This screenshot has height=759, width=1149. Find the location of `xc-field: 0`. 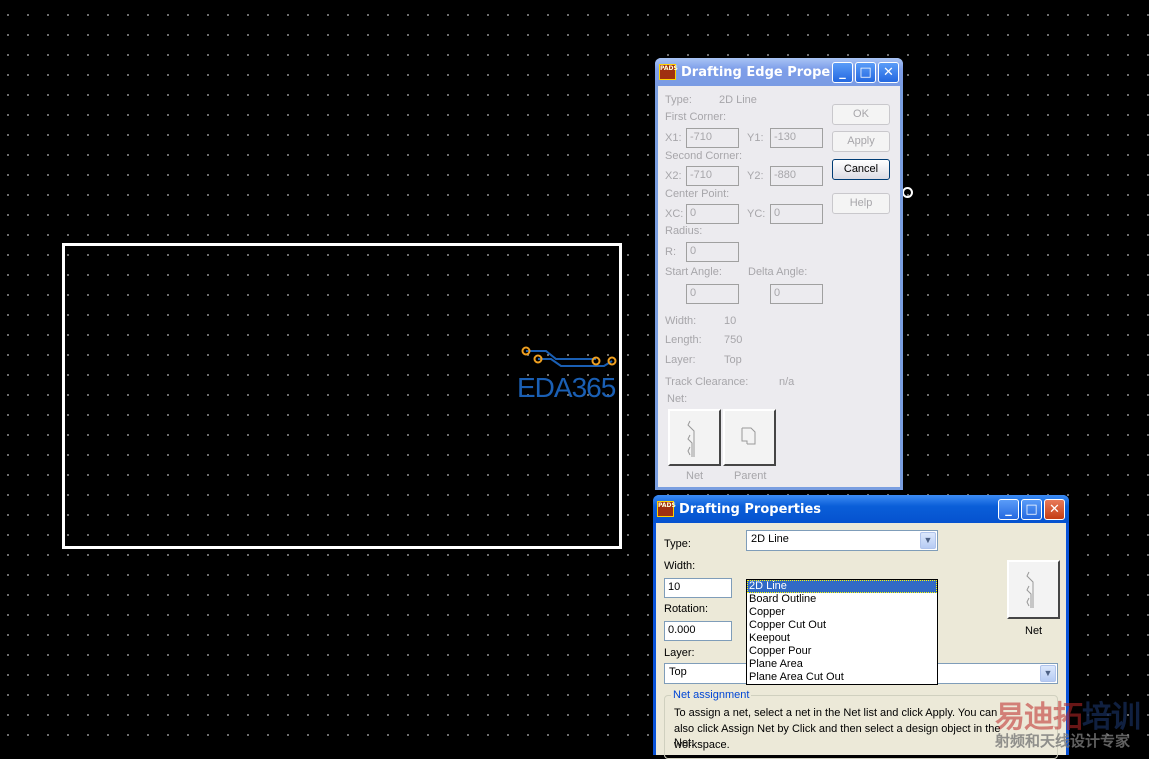

xc-field: 0 is located at coordinates (712, 214).